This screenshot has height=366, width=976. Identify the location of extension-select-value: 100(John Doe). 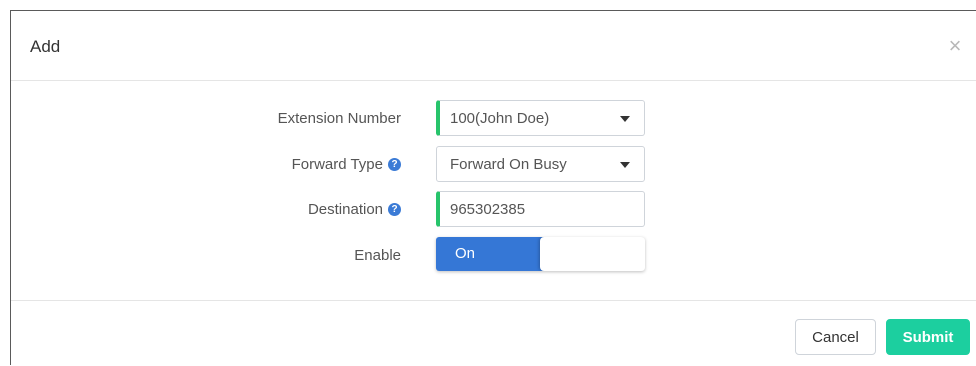
(500, 118).